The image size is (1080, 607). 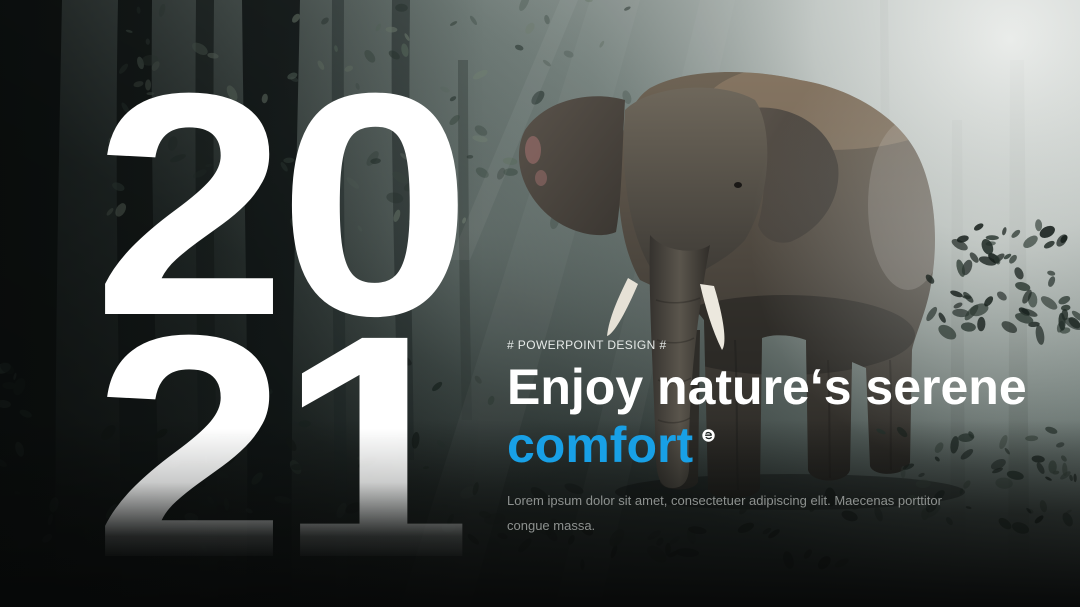 What do you see at coordinates (587, 345) in the screenshot?
I see `kicker-label: # POWERPOINT DESIGN #` at bounding box center [587, 345].